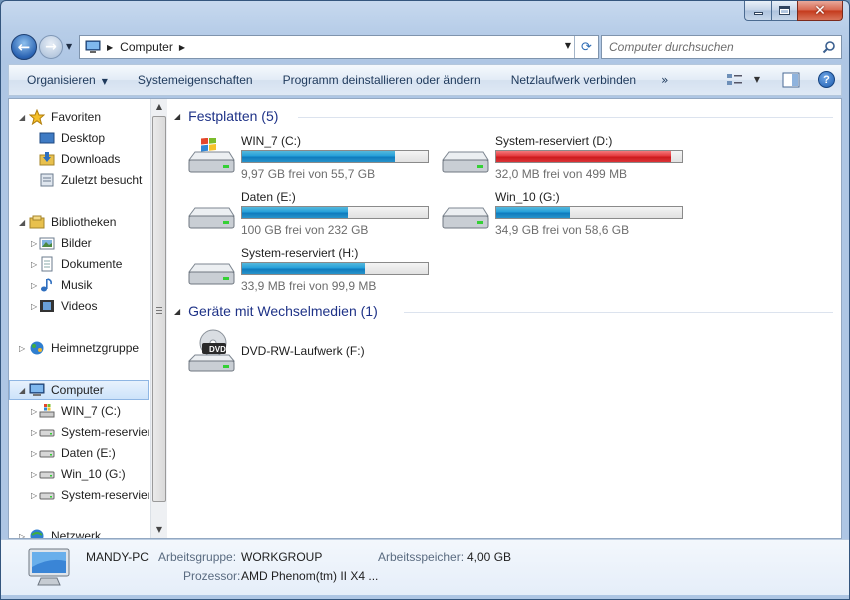 This screenshot has height=600, width=850. What do you see at coordinates (79, 453) in the screenshot?
I see `tree-item-drive-e: ▷ Daten (E:)` at bounding box center [79, 453].